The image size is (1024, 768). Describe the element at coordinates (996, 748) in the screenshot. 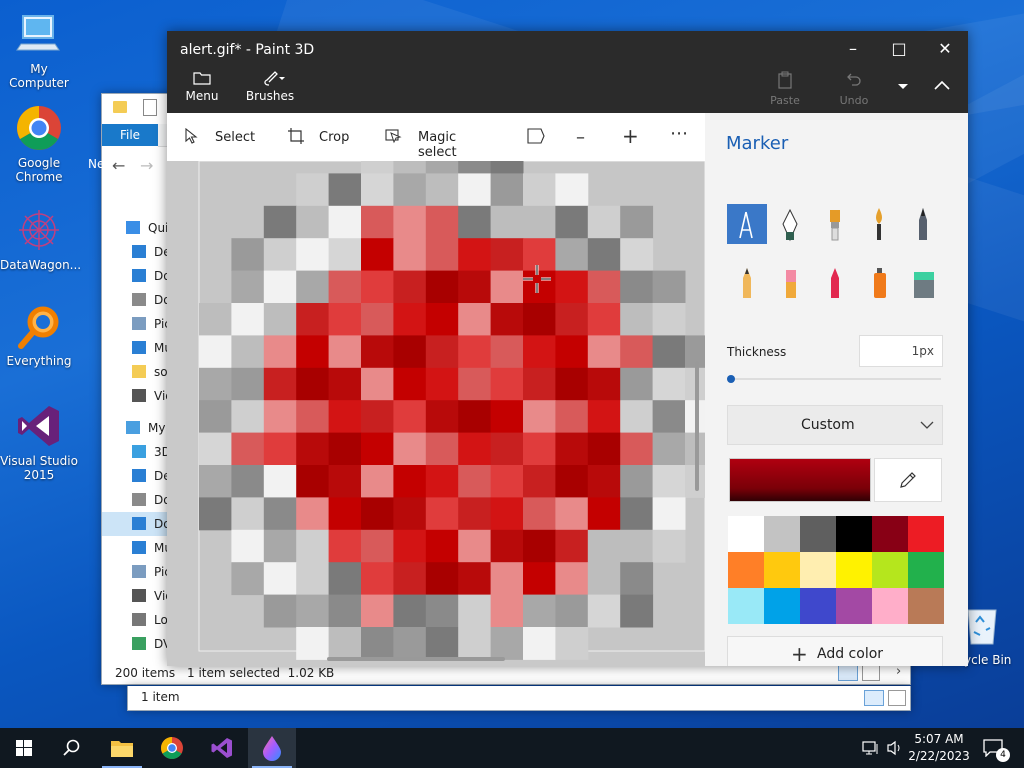

I see `notifications-button: 4` at that location.